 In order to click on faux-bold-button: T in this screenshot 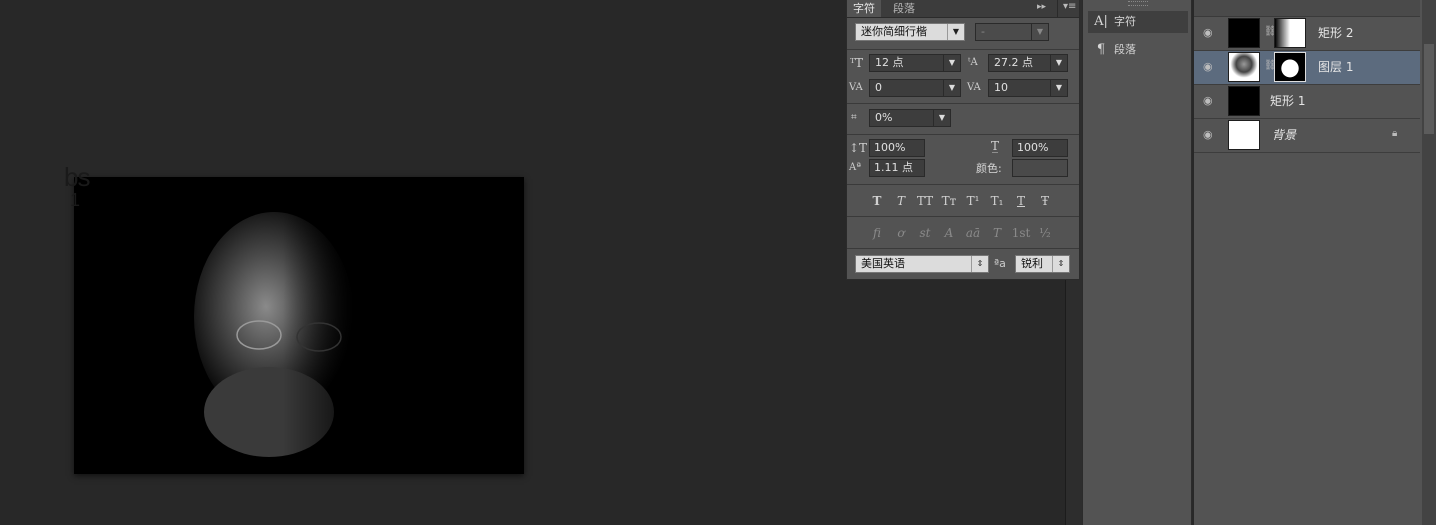, I will do `click(877, 202)`.